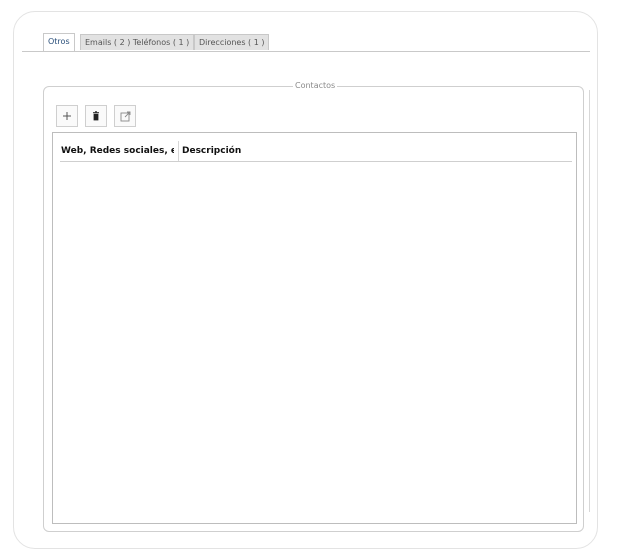 The image size is (625, 560). Describe the element at coordinates (232, 42) in the screenshot. I see `tab-direcciones: Direcciones ( 1 )` at that location.